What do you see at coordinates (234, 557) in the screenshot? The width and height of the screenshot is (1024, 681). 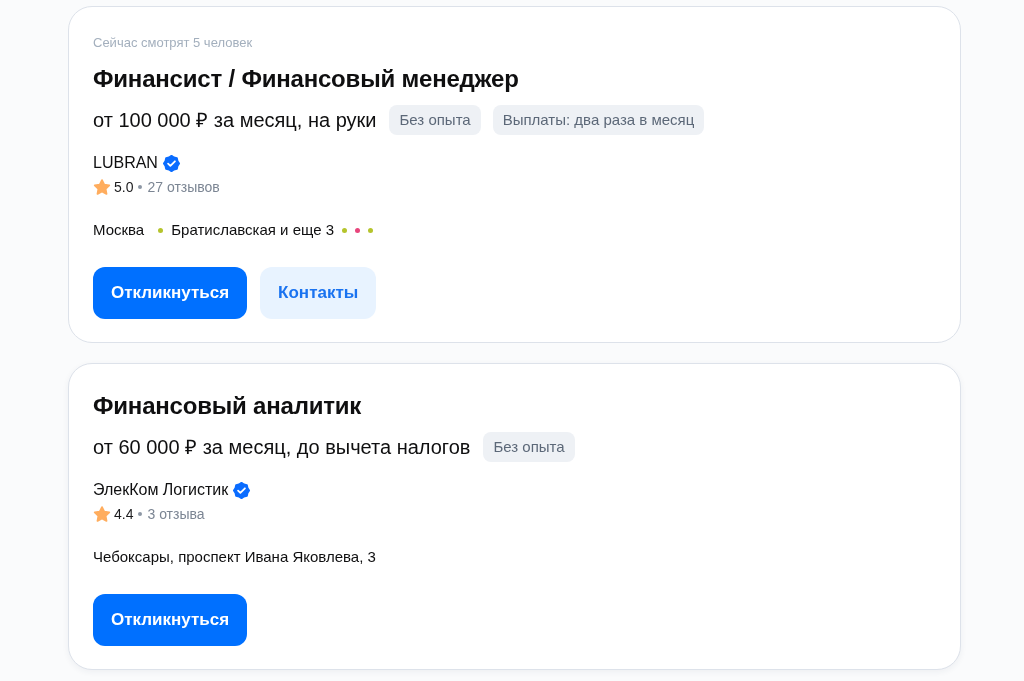 I see `location-text: Чебоксары, проспект Ивана Яковлева, 3` at bounding box center [234, 557].